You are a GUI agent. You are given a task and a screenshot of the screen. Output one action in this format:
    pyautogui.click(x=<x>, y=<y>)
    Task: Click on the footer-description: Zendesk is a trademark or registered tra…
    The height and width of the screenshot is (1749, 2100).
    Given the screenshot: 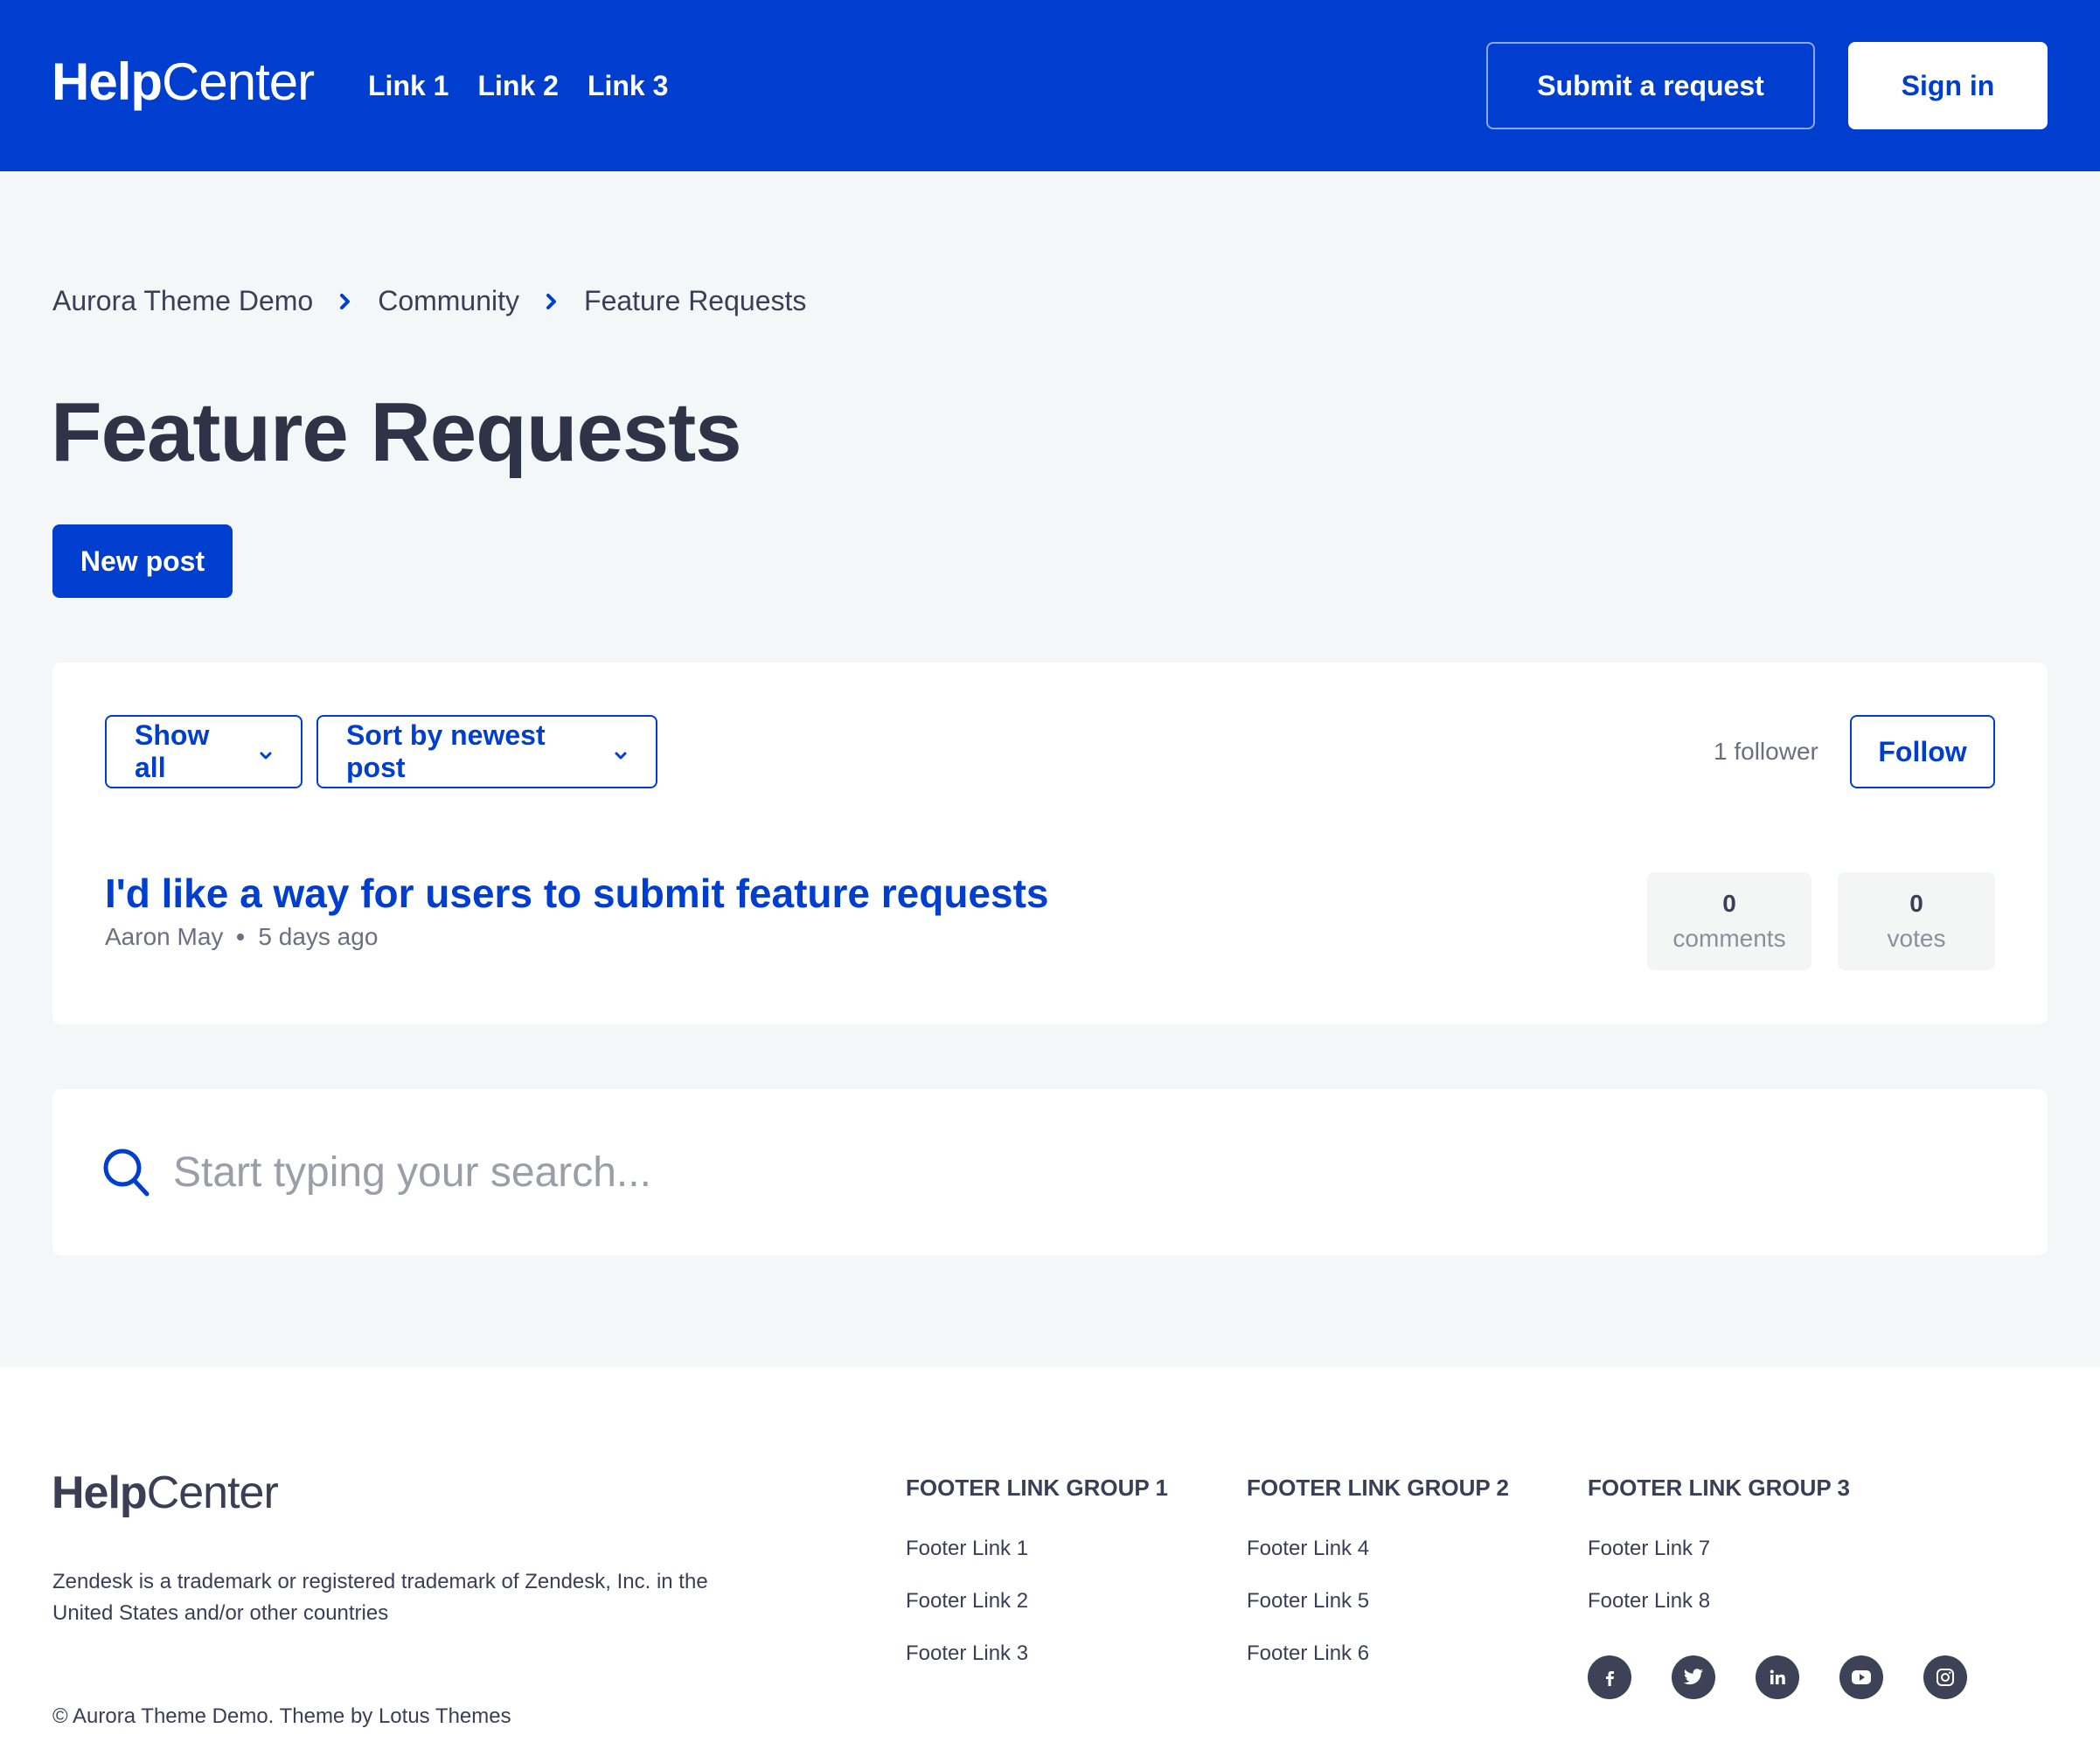 What is the action you would take?
    pyautogui.click(x=380, y=1598)
    